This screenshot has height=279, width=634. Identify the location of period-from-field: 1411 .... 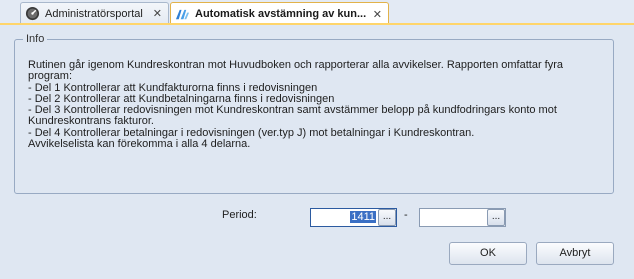
(353, 217).